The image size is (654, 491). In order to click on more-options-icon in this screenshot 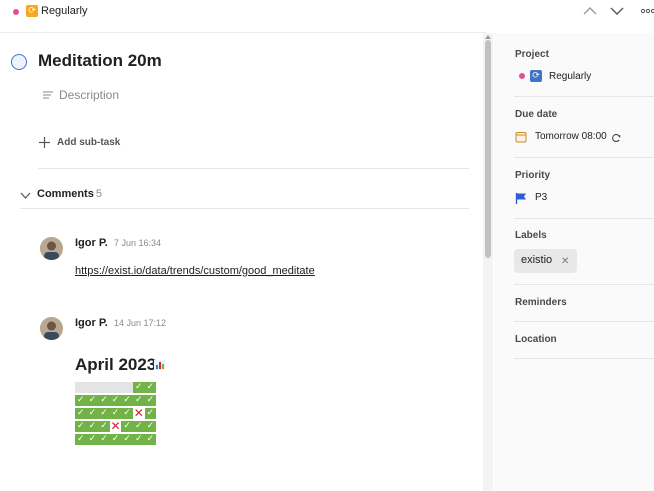, I will do `click(647, 11)`.